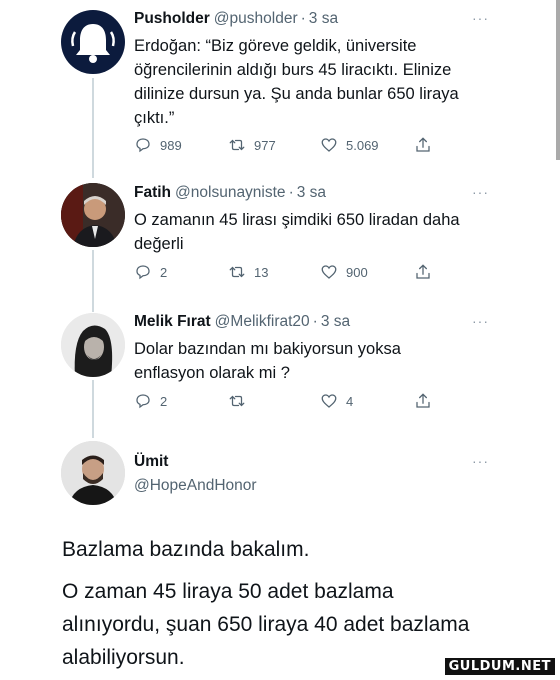 Image resolution: width=560 pixels, height=680 pixels. I want to click on author-name: Melik Fırat, so click(172, 321).